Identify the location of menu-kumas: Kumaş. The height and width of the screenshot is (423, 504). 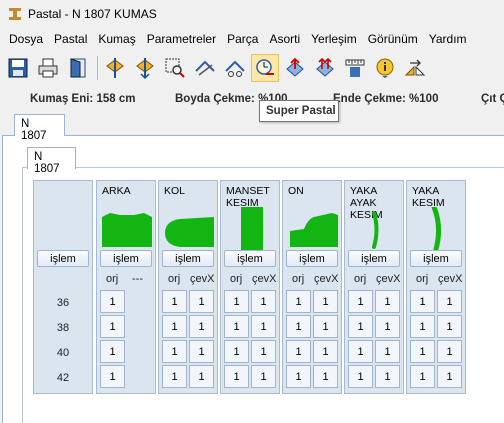
(116, 39).